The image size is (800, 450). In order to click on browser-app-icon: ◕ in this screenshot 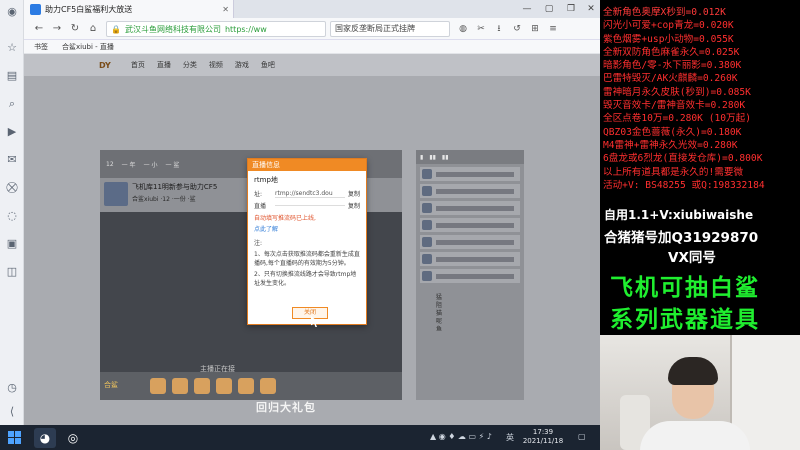, I will do `click(45, 438)`.